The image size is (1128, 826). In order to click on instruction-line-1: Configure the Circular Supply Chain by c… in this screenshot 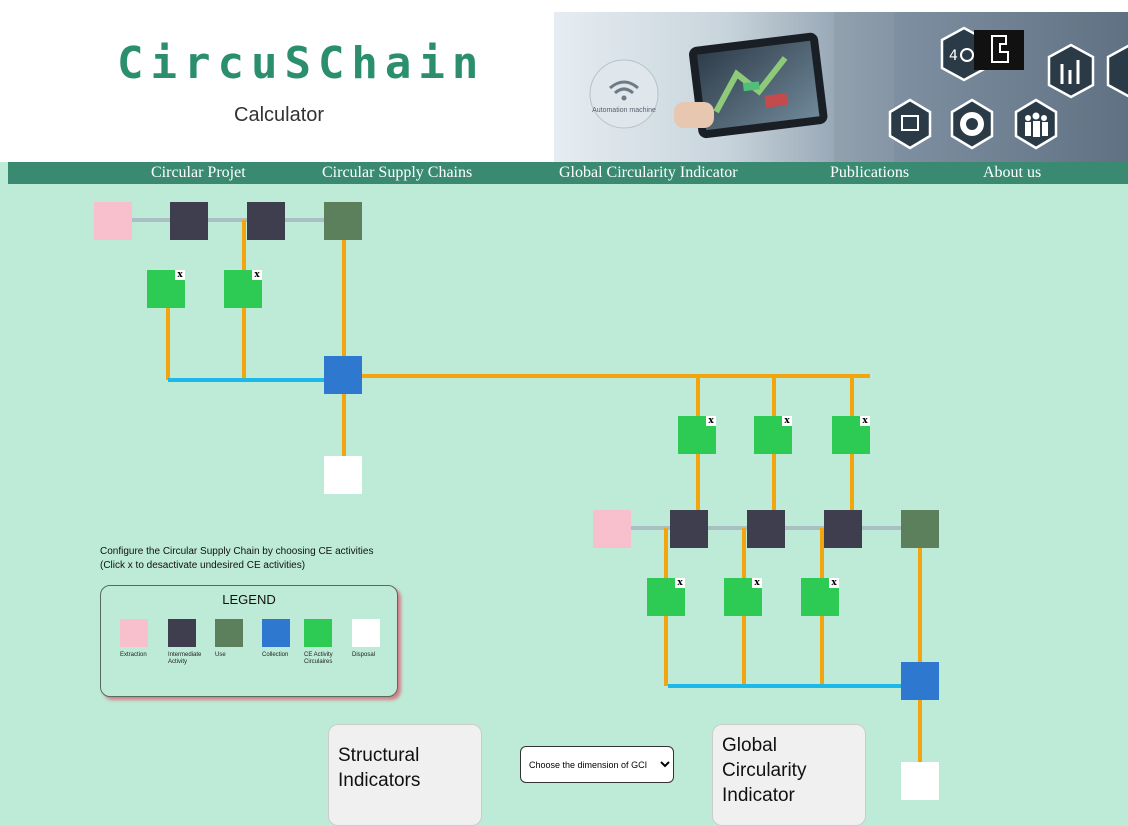, I will do `click(237, 551)`.